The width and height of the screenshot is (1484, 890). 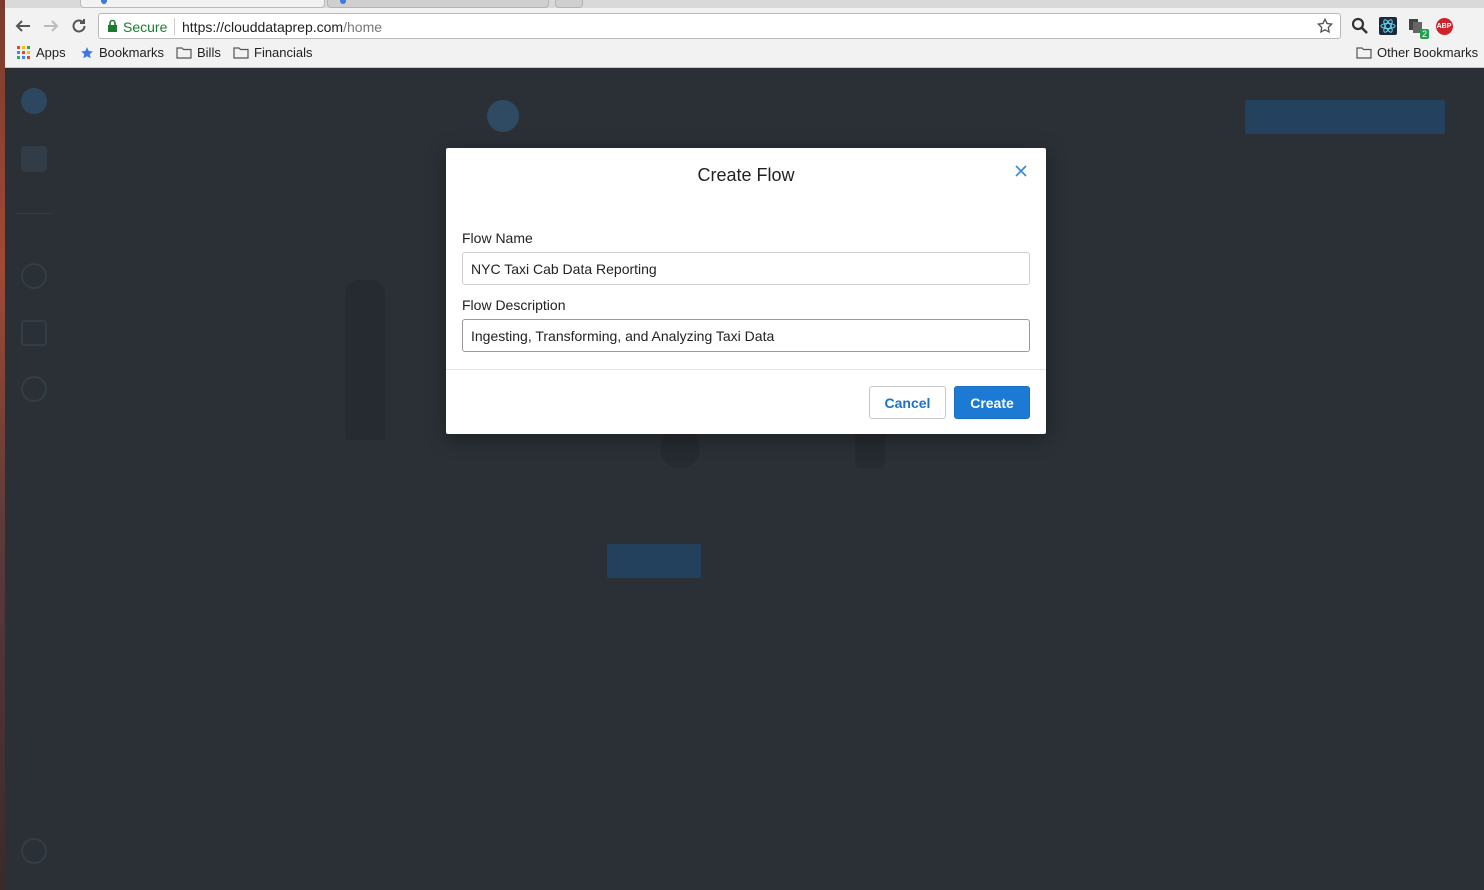 I want to click on dataprep-logo, so click(x=503, y=116).